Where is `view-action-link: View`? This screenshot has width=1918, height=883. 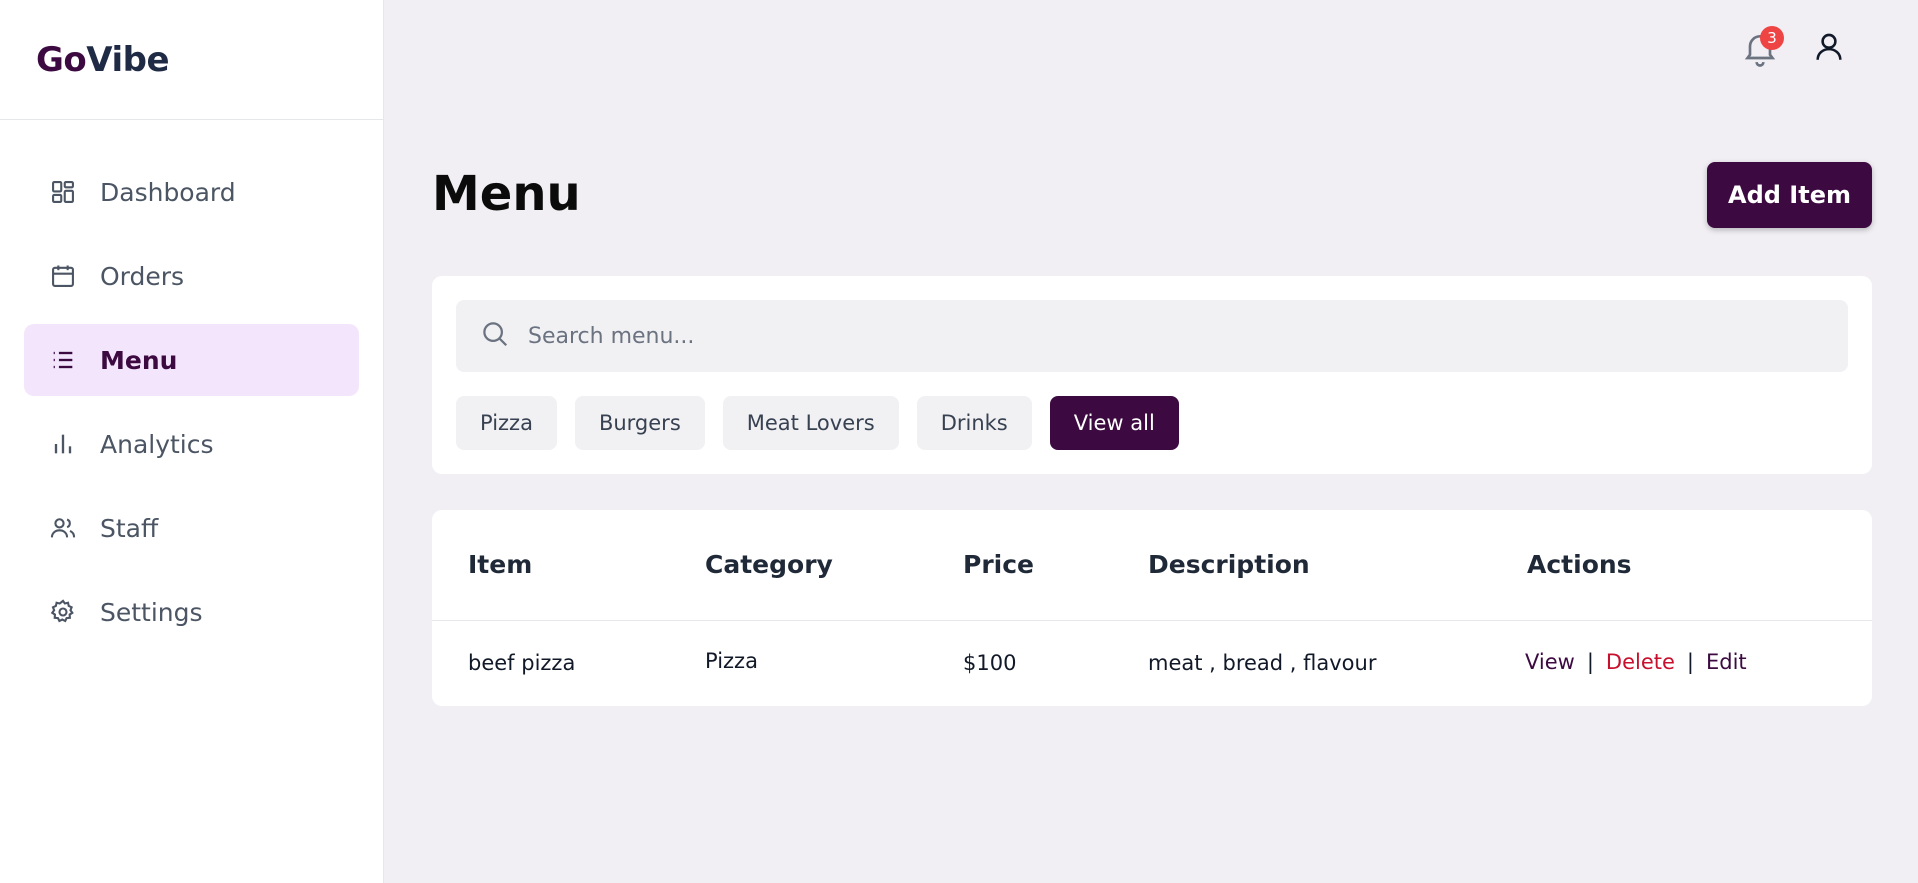 view-action-link: View is located at coordinates (1550, 662).